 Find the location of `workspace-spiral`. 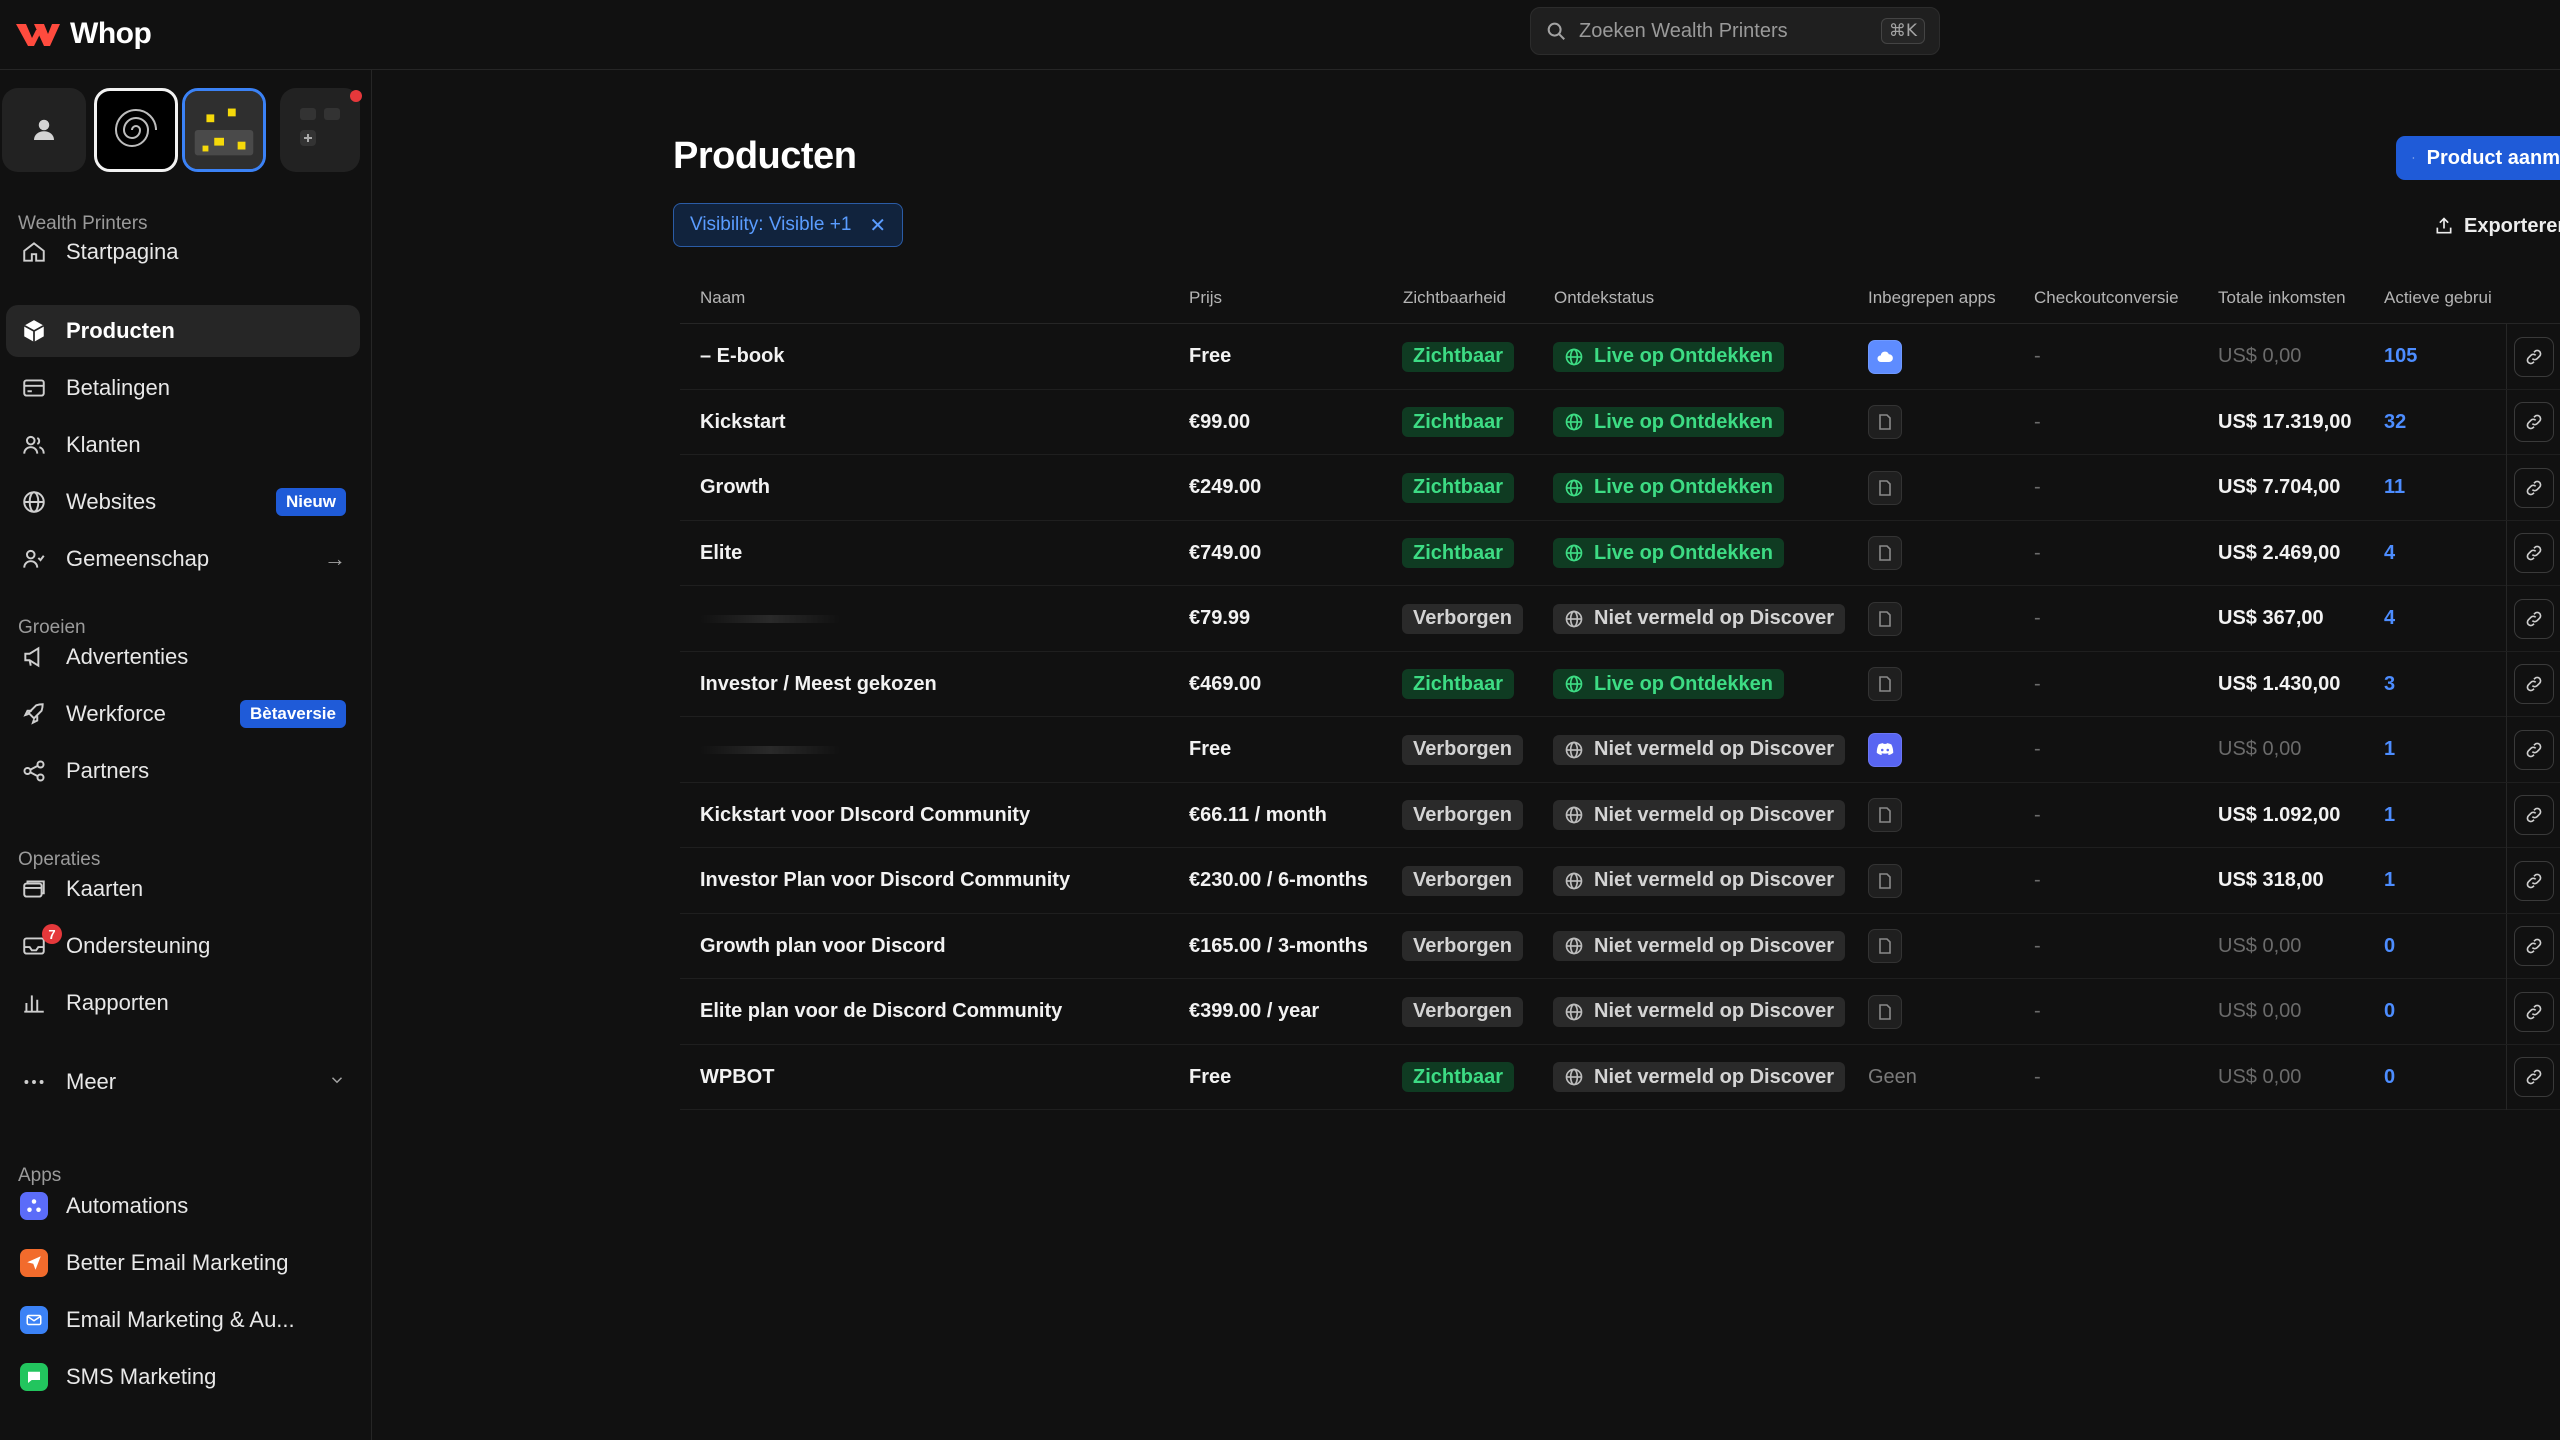

workspace-spiral is located at coordinates (136, 130).